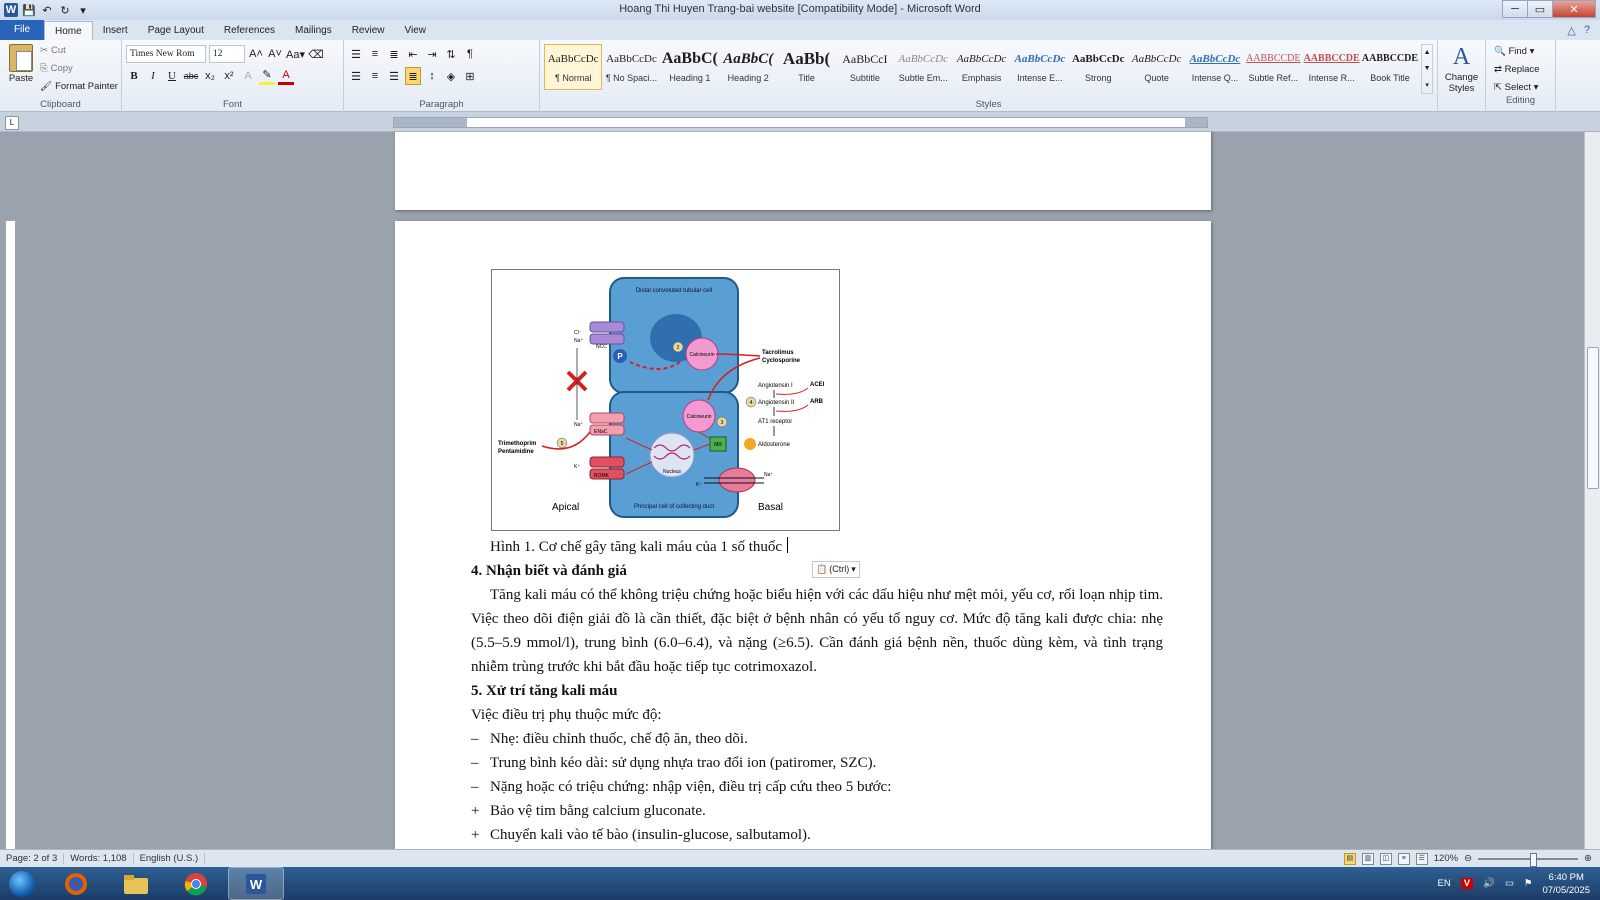 The image size is (1600, 900). What do you see at coordinates (1593, 418) in the screenshot?
I see `scrollbar-thumb` at bounding box center [1593, 418].